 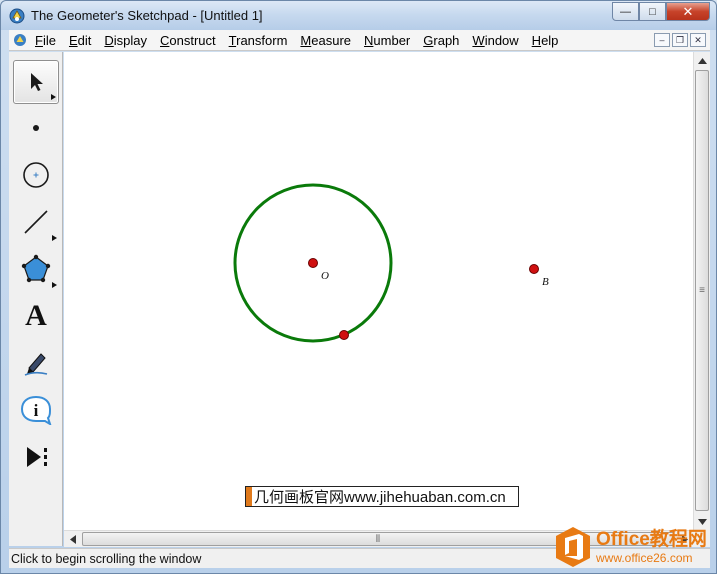 I want to click on watermark-text: Office教程网 www.office26.com, so click(x=651, y=547).